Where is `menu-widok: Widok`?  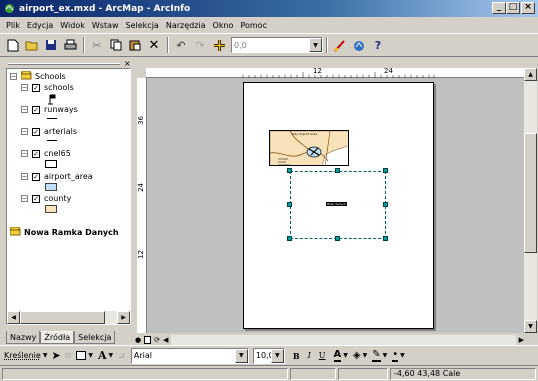 menu-widok: Widok is located at coordinates (72, 25).